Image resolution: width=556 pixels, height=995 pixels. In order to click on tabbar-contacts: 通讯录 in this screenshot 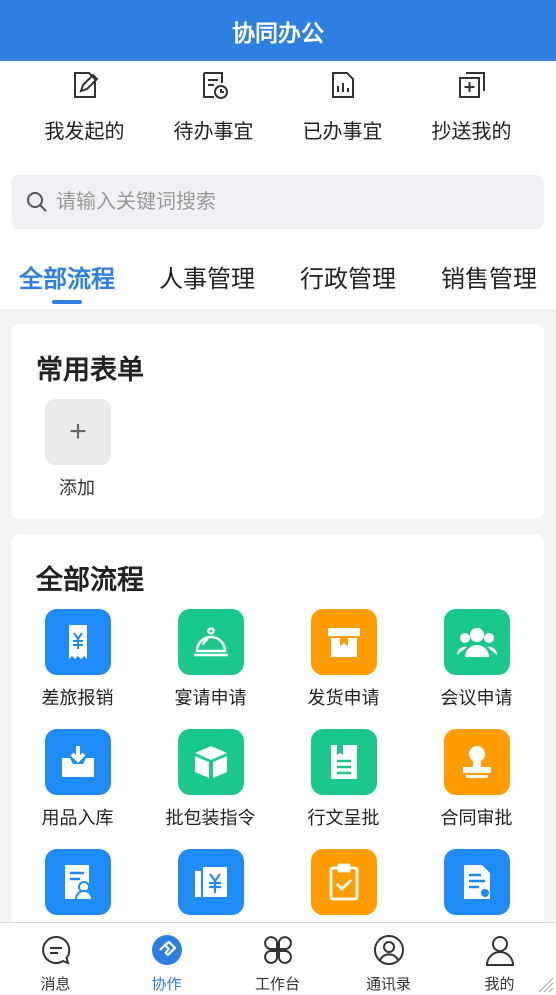, I will do `click(388, 959)`.